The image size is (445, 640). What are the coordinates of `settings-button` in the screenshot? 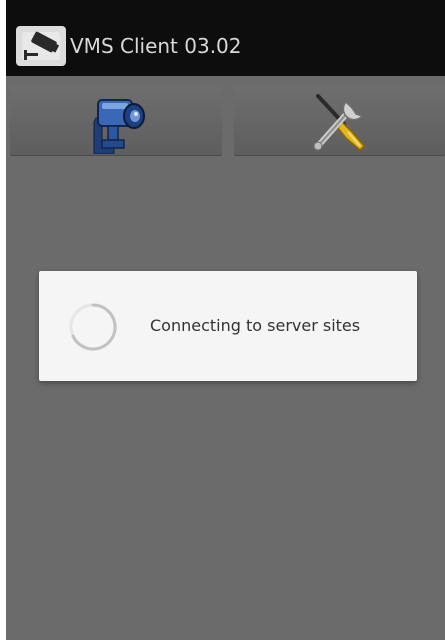 It's located at (339, 121).